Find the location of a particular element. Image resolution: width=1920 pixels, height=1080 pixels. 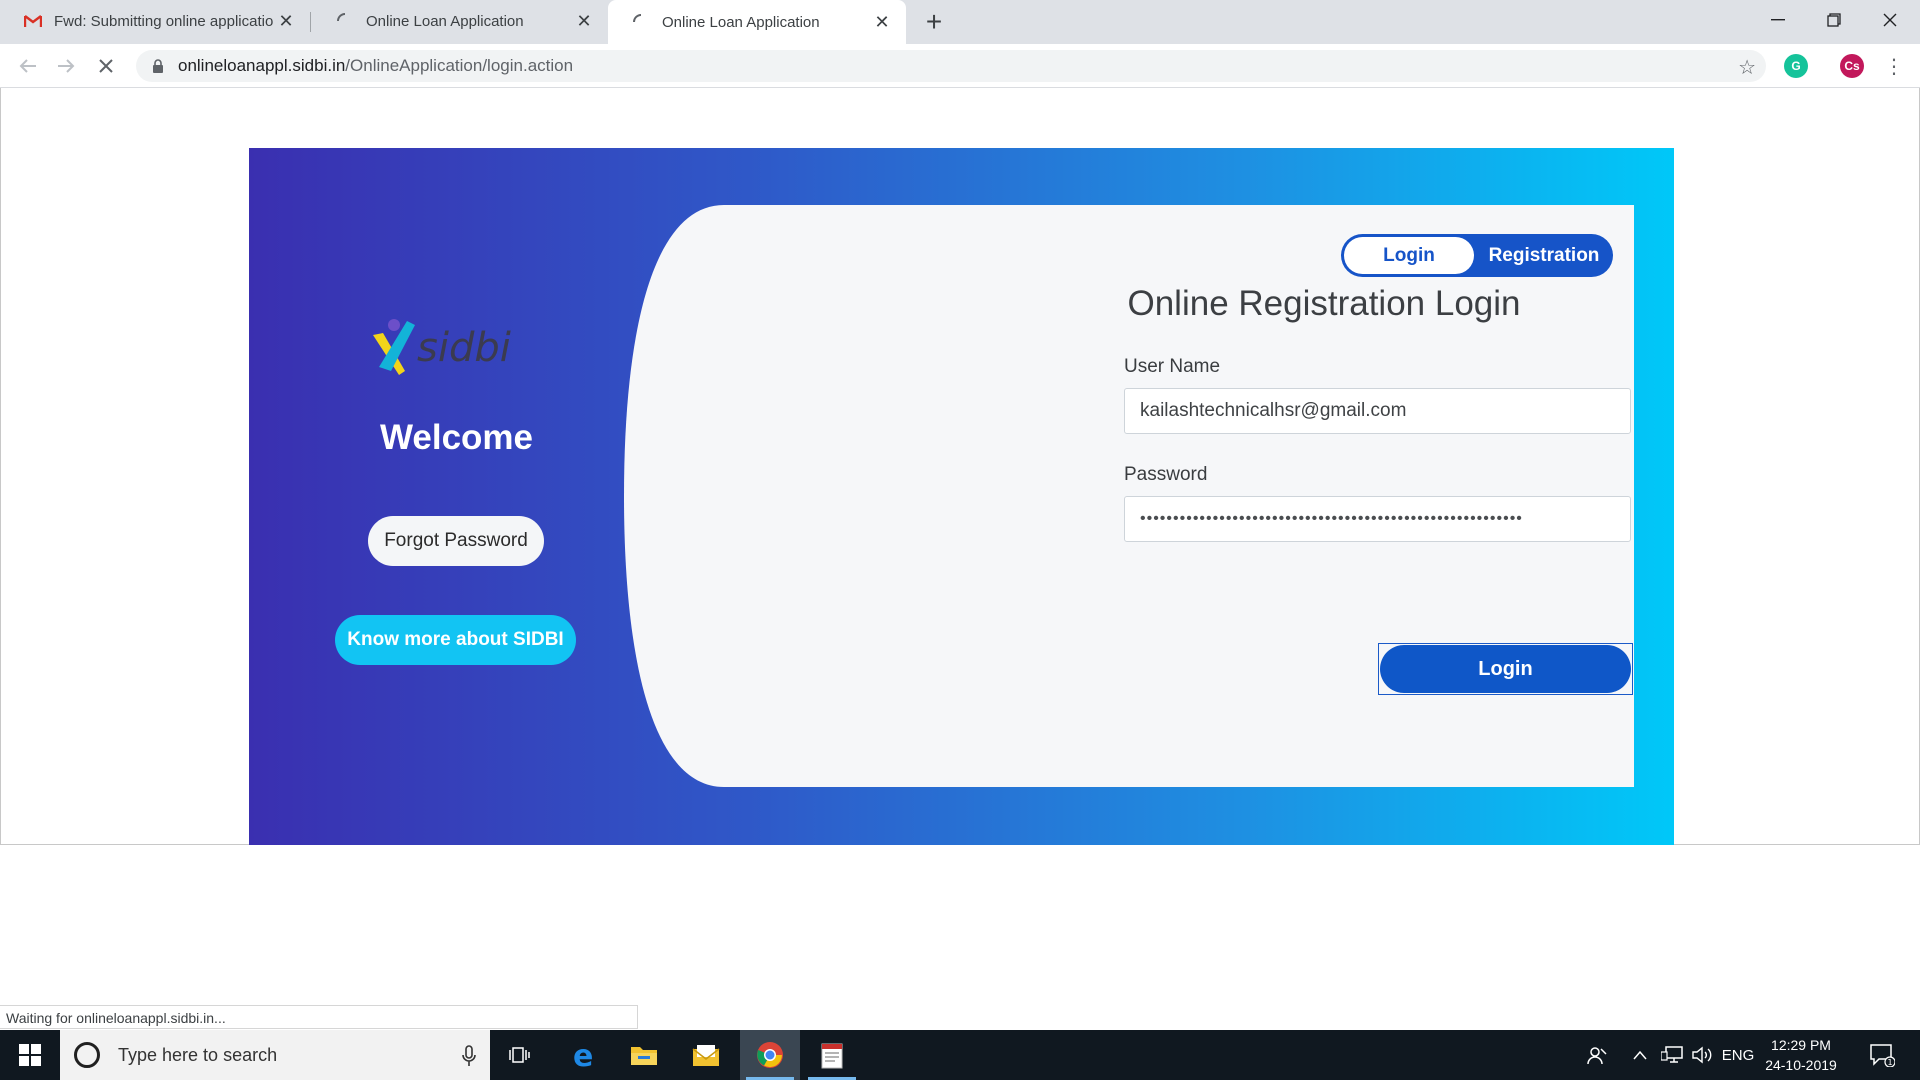

language-indicator: ENG is located at coordinates (1738, 1055).